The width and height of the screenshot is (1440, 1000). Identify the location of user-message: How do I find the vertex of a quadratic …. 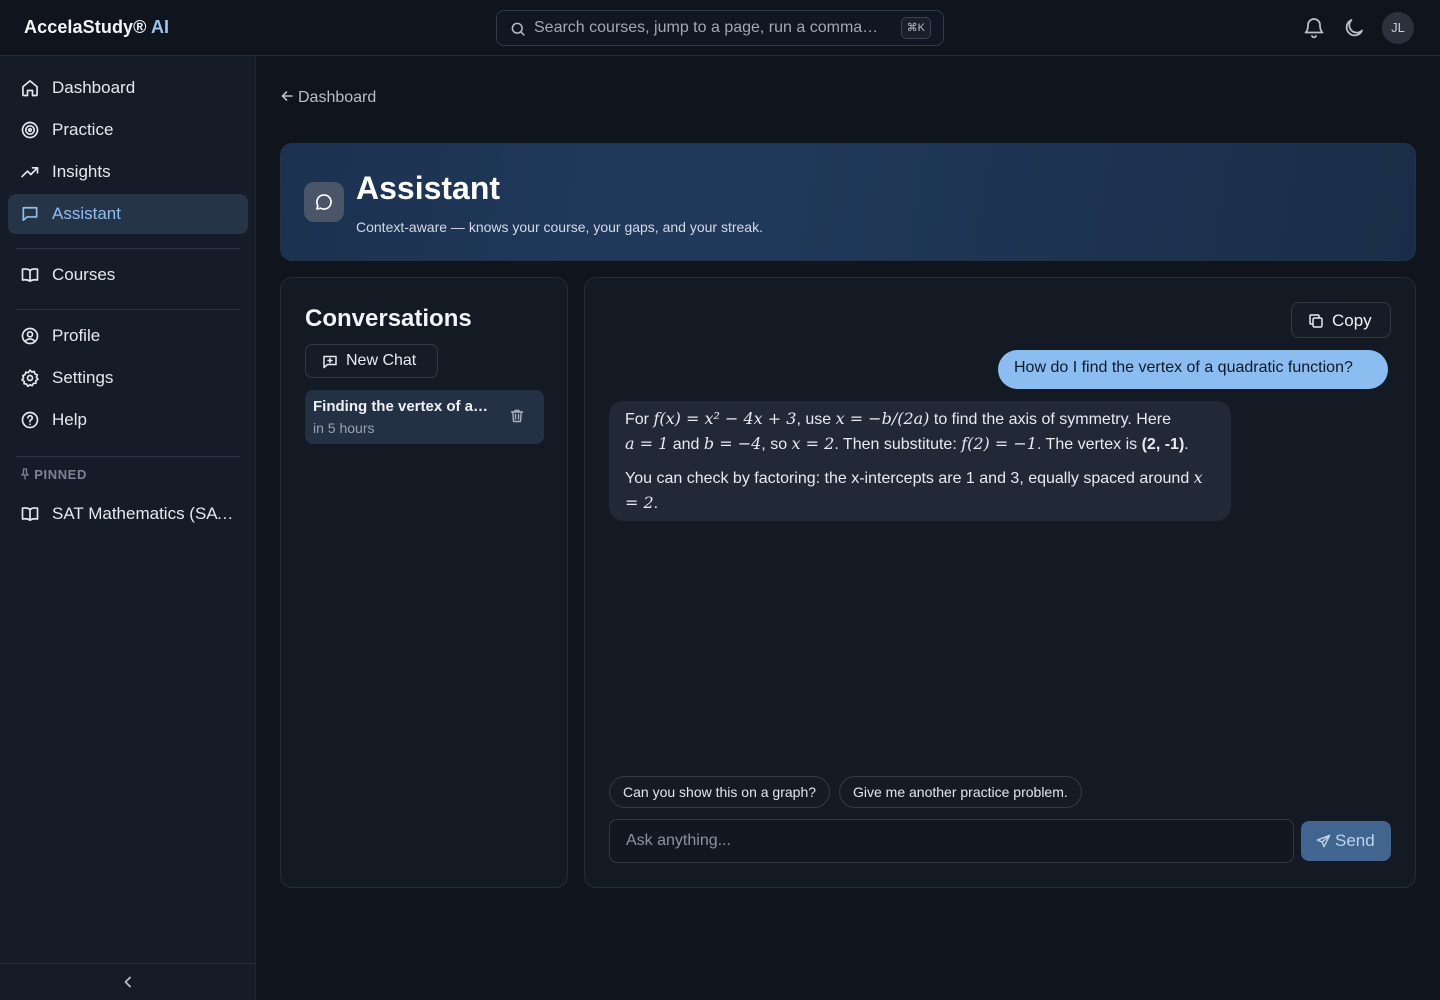
(1193, 369).